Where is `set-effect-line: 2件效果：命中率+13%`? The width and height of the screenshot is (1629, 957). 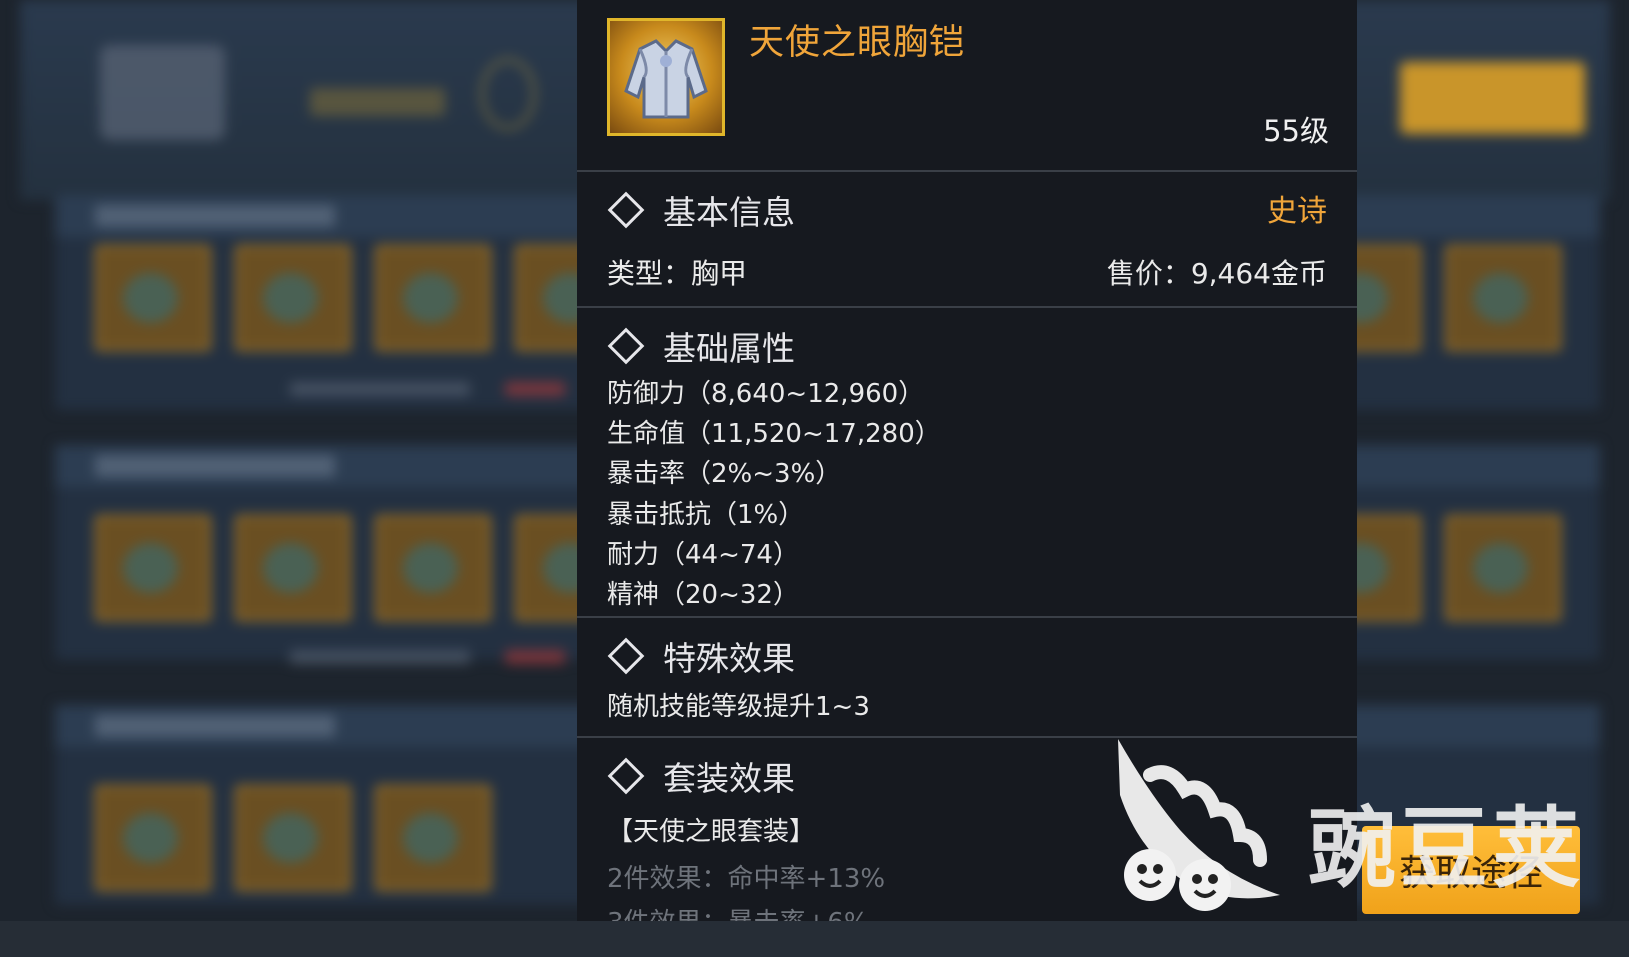
set-effect-line: 2件效果：命中率+13% is located at coordinates (746, 879).